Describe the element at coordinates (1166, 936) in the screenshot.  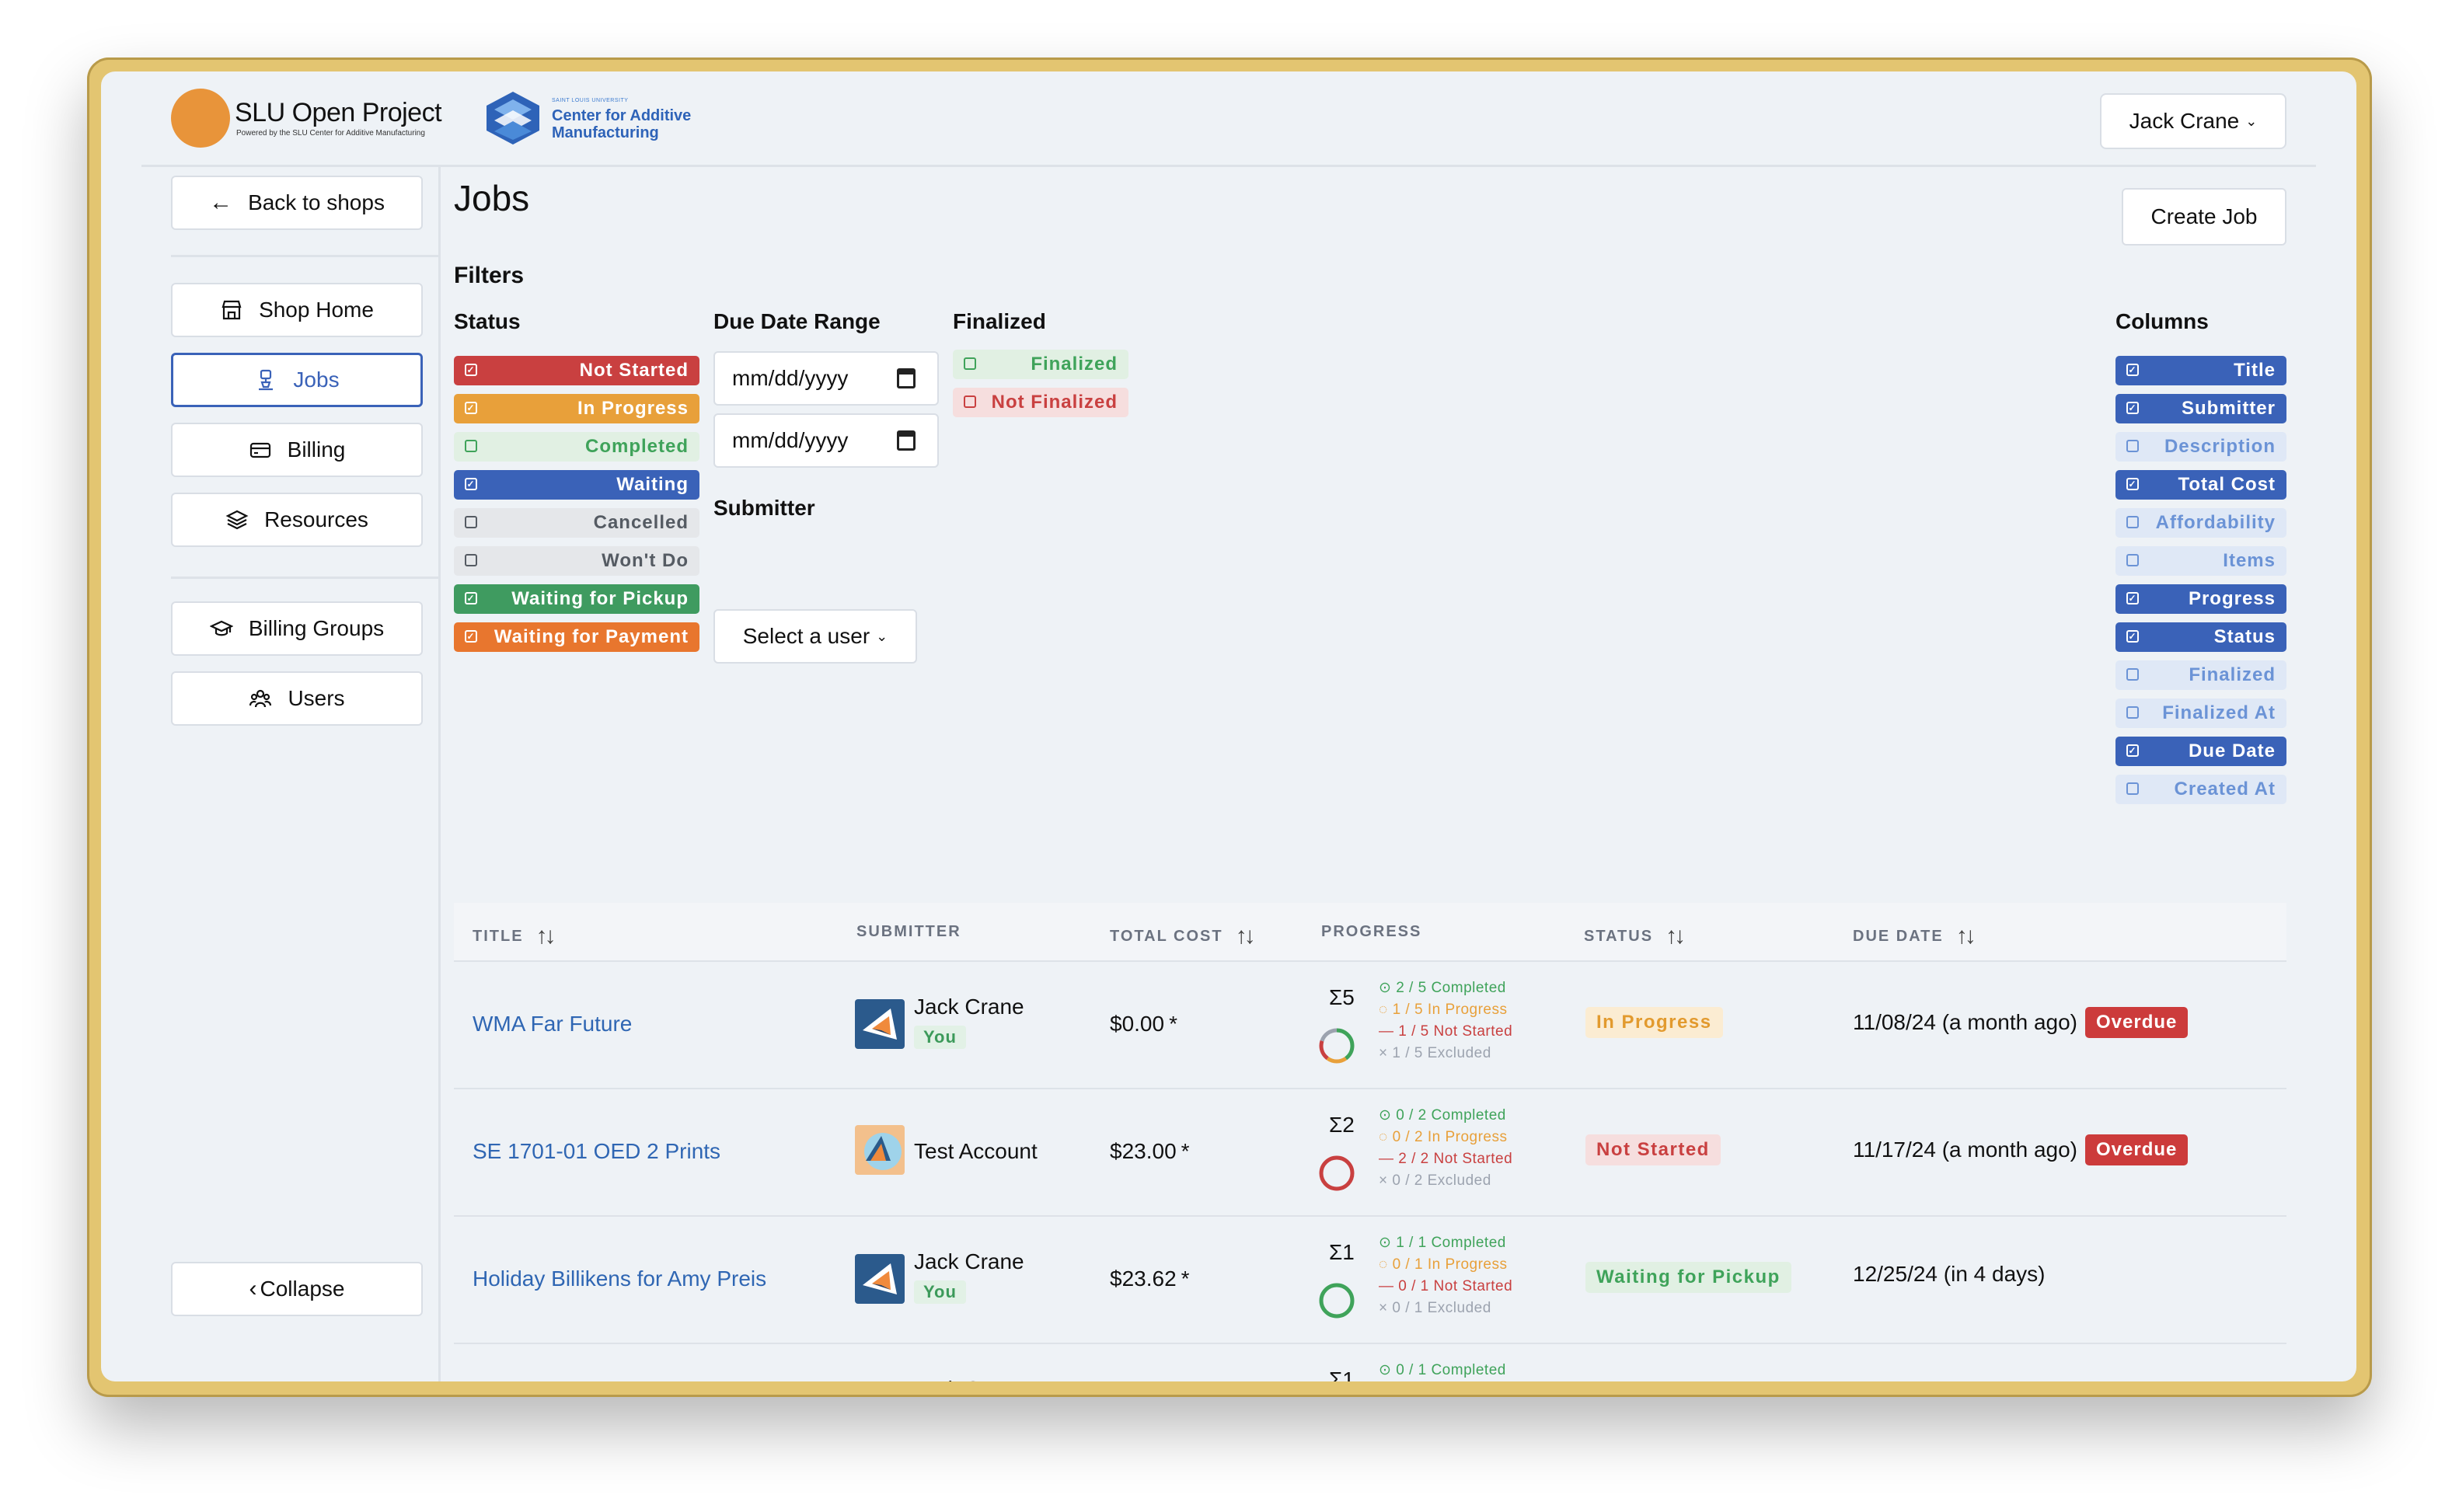
I see `th-cost-label: TOTAL COST` at that location.